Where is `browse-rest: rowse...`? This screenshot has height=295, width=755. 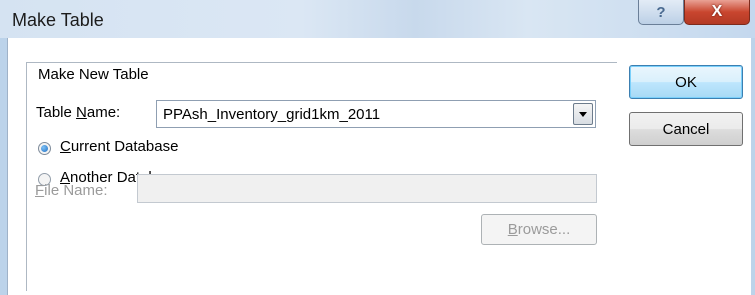 browse-rest: rowse... is located at coordinates (544, 229).